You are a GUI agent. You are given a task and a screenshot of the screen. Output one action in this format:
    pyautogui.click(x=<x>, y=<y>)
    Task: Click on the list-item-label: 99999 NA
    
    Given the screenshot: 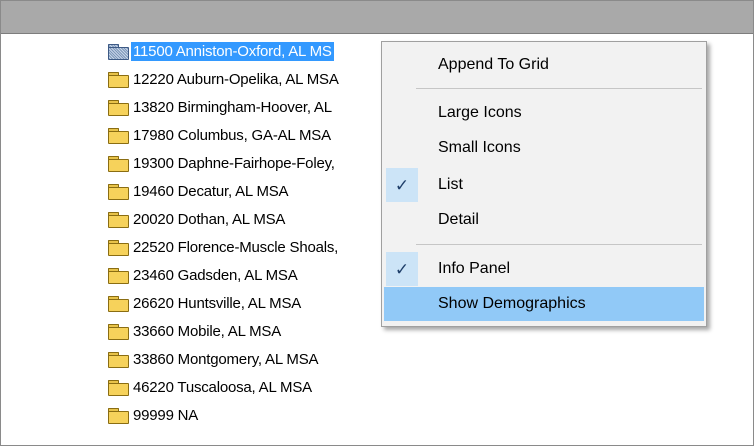 What is the action you would take?
    pyautogui.click(x=166, y=415)
    